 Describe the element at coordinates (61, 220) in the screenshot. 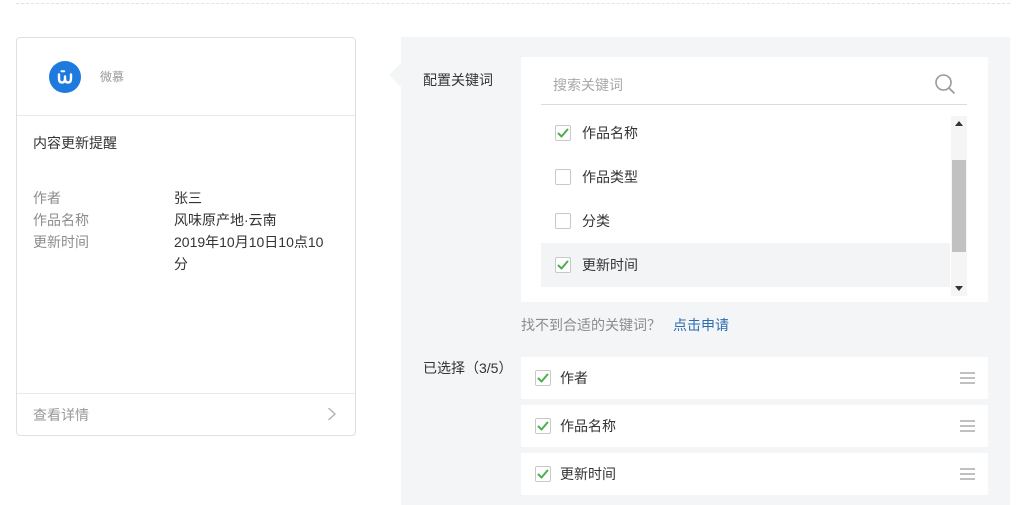

I see `field-label: 作品名称` at that location.